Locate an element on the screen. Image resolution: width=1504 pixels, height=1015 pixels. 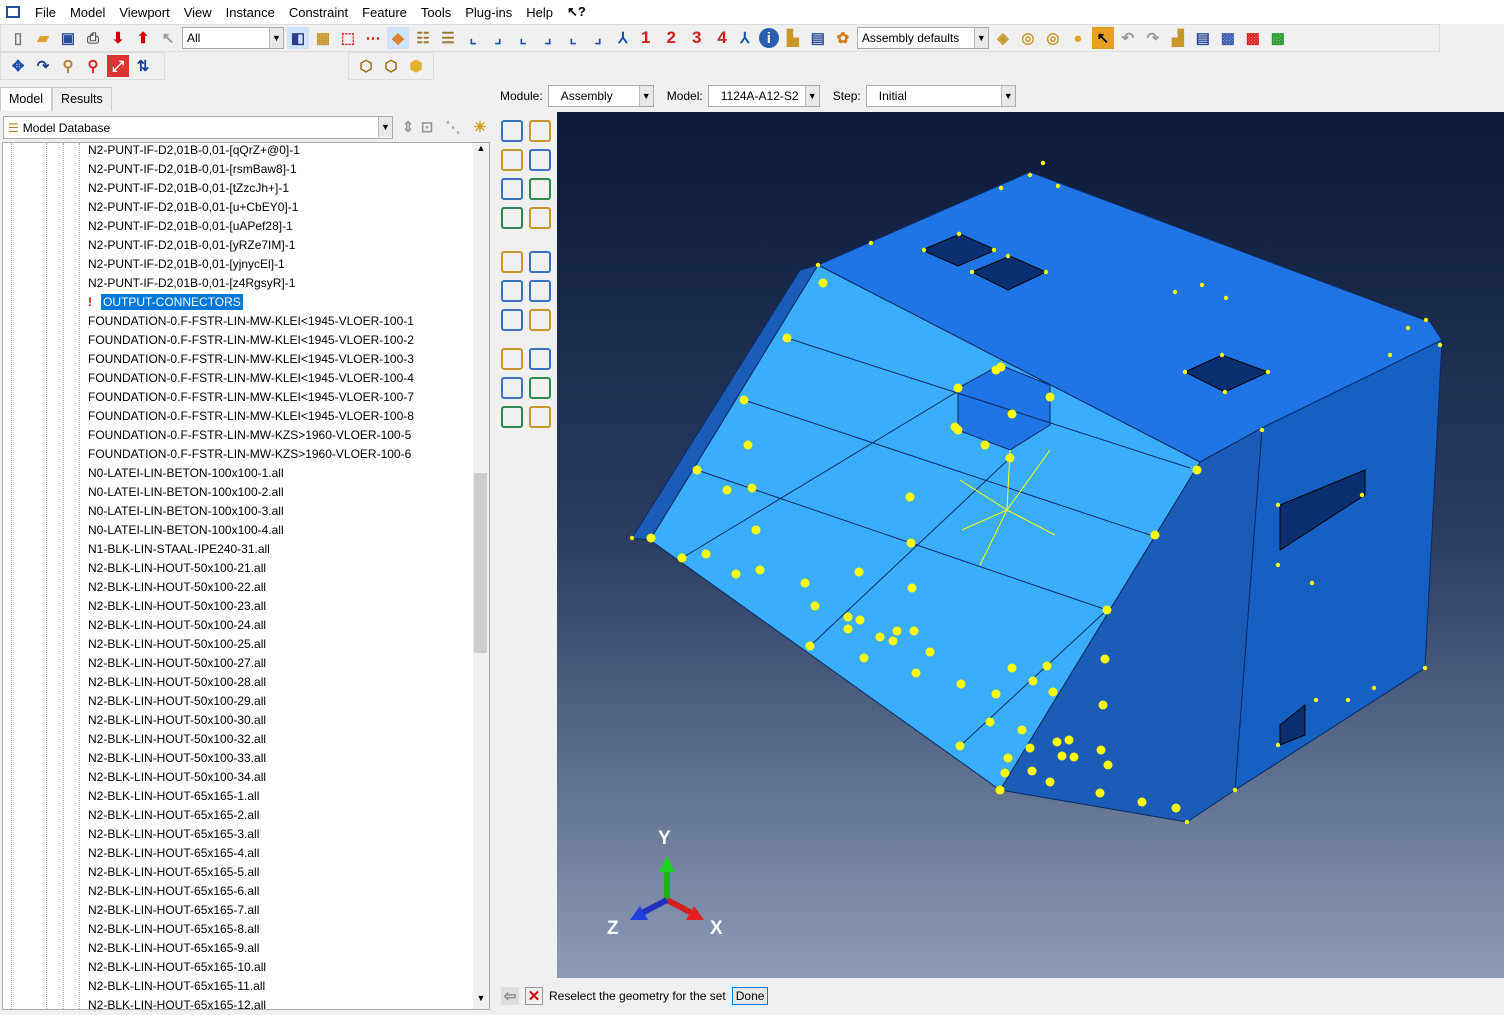
cube-view-icon: ◈ is located at coordinates (1003, 38).